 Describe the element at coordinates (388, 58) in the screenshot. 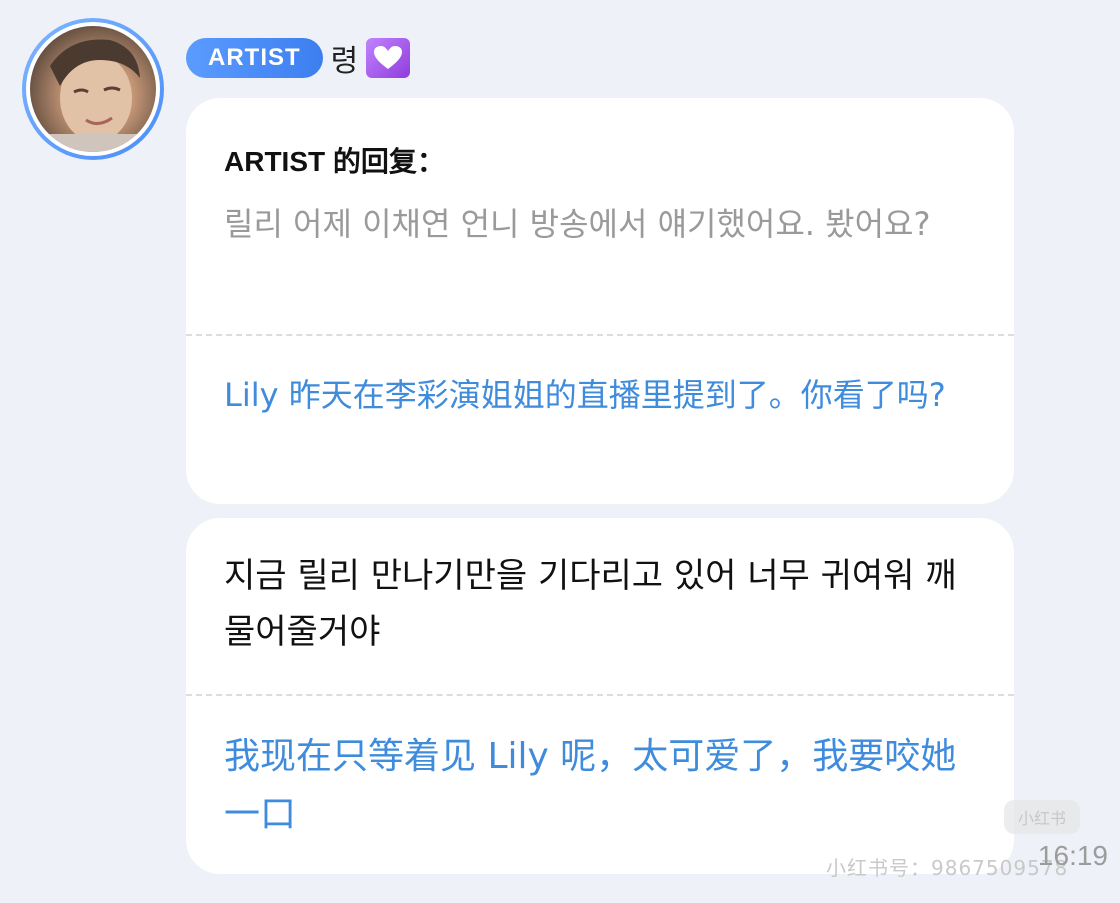

I see `purple-heart-icon` at that location.